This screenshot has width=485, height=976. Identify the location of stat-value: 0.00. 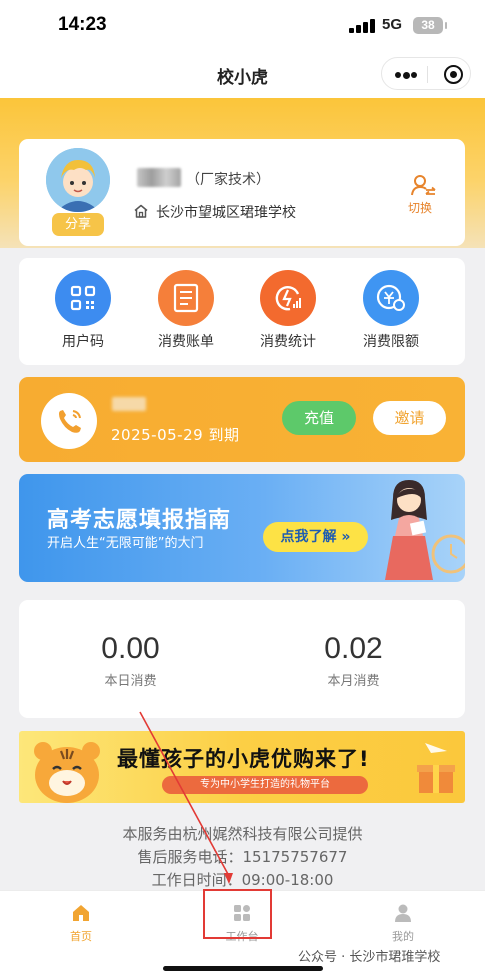
(130, 648).